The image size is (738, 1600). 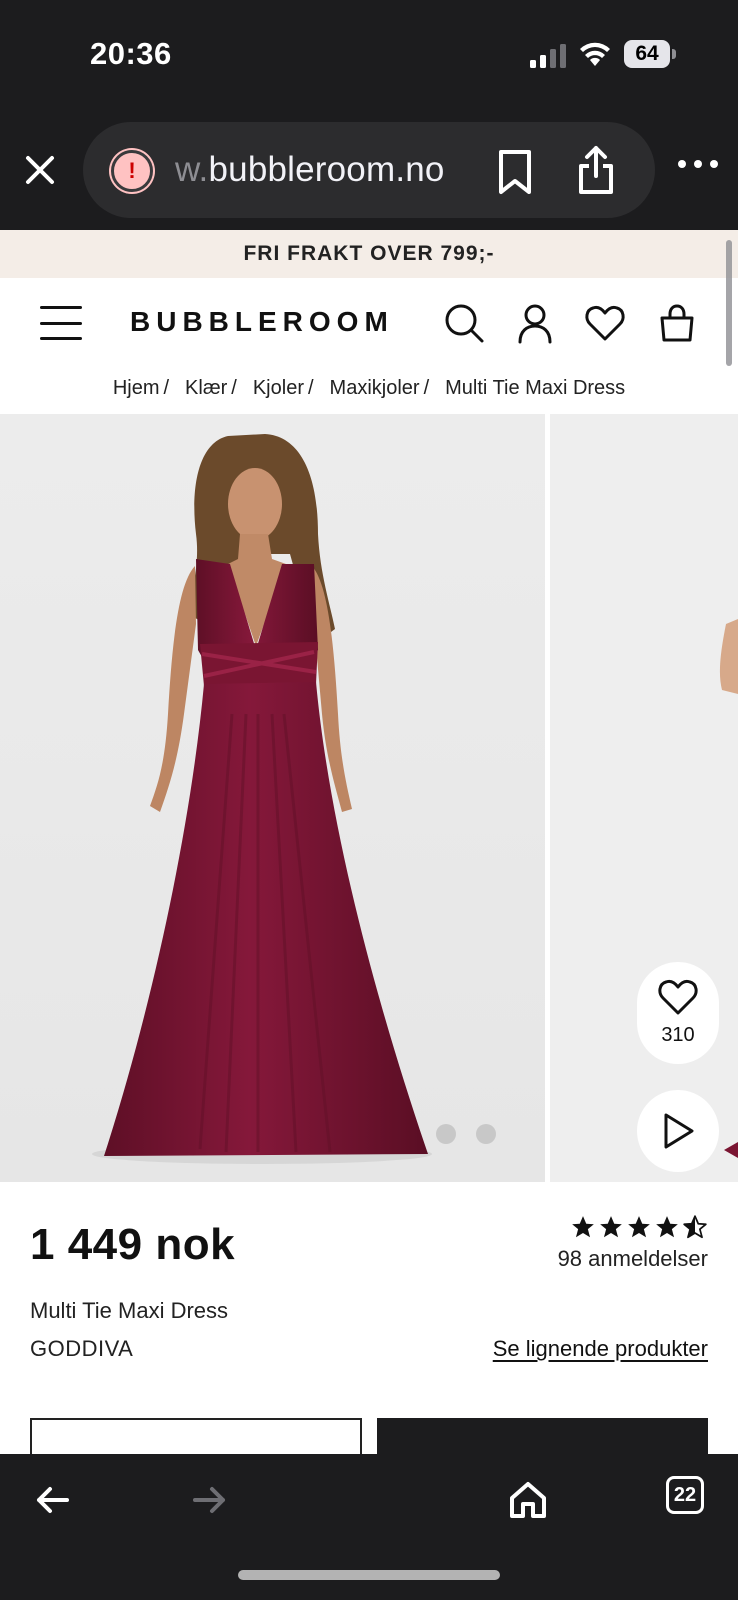 What do you see at coordinates (644, 798) in the screenshot?
I see `next-product-image` at bounding box center [644, 798].